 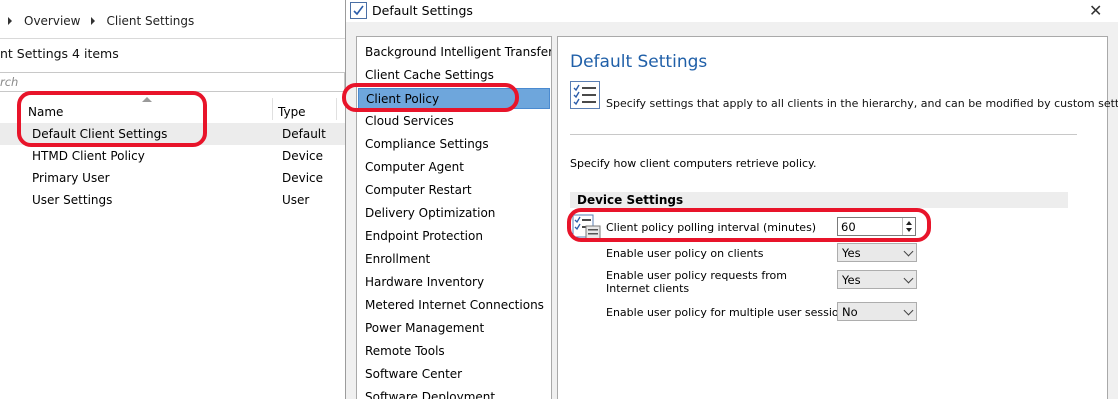 What do you see at coordinates (100, 134) in the screenshot?
I see `row-name: Default Client Settings` at bounding box center [100, 134].